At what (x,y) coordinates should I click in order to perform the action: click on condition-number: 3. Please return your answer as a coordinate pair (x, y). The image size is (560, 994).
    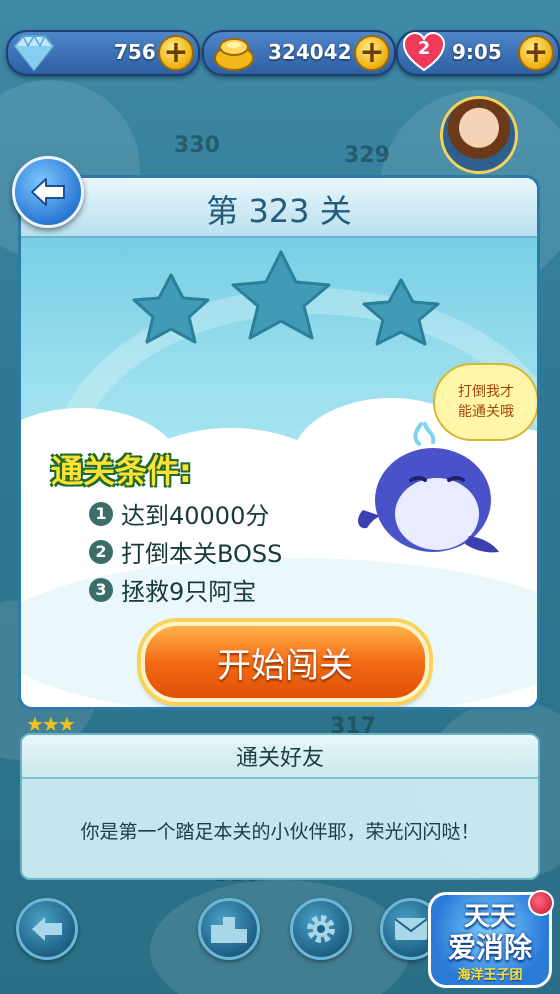
    Looking at the image, I should click on (101, 589).